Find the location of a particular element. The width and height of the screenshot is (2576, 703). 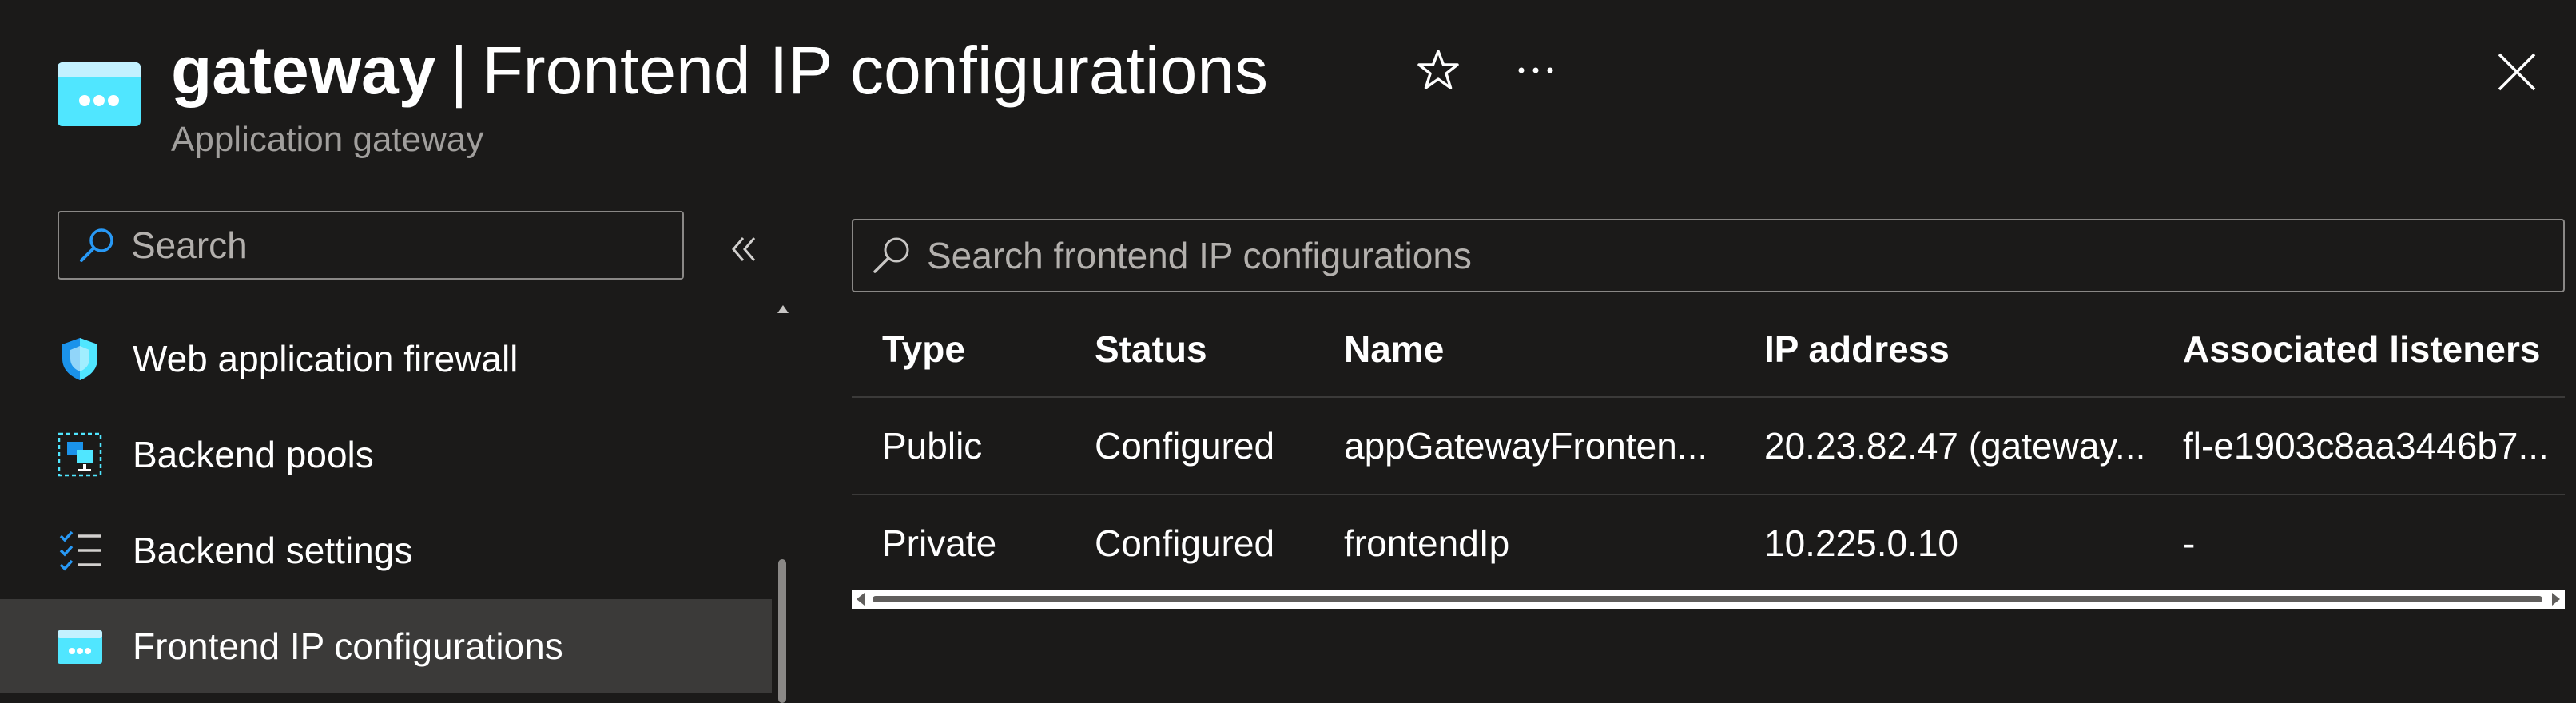

sidebar-item-web-application-firewall: Web application firewall is located at coordinates (386, 359).